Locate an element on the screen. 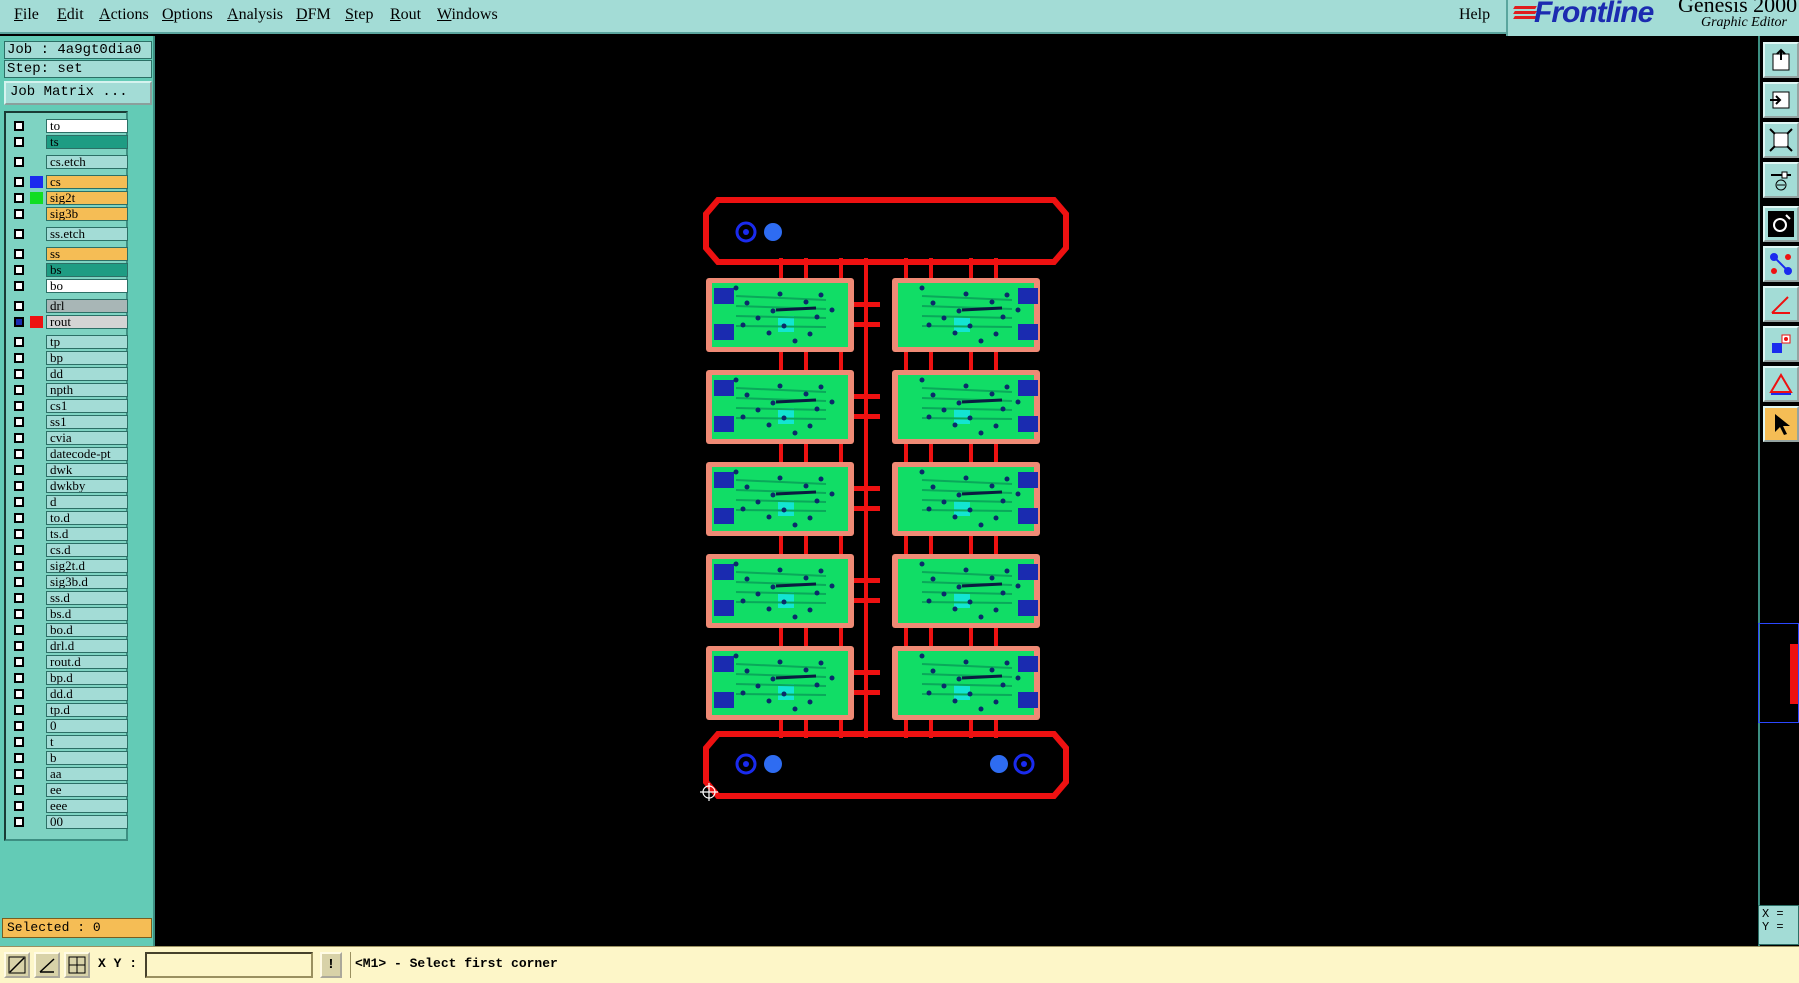  layer-name: t is located at coordinates (87, 742).